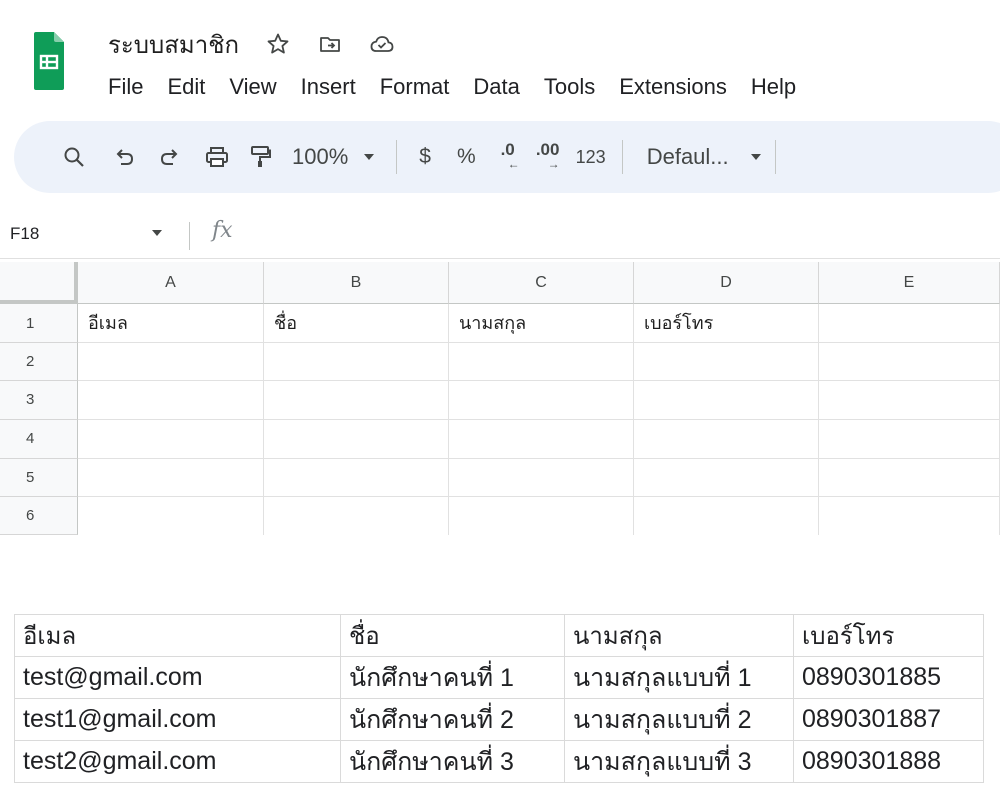  Describe the element at coordinates (726, 516) in the screenshot. I see `cell-d6` at that location.